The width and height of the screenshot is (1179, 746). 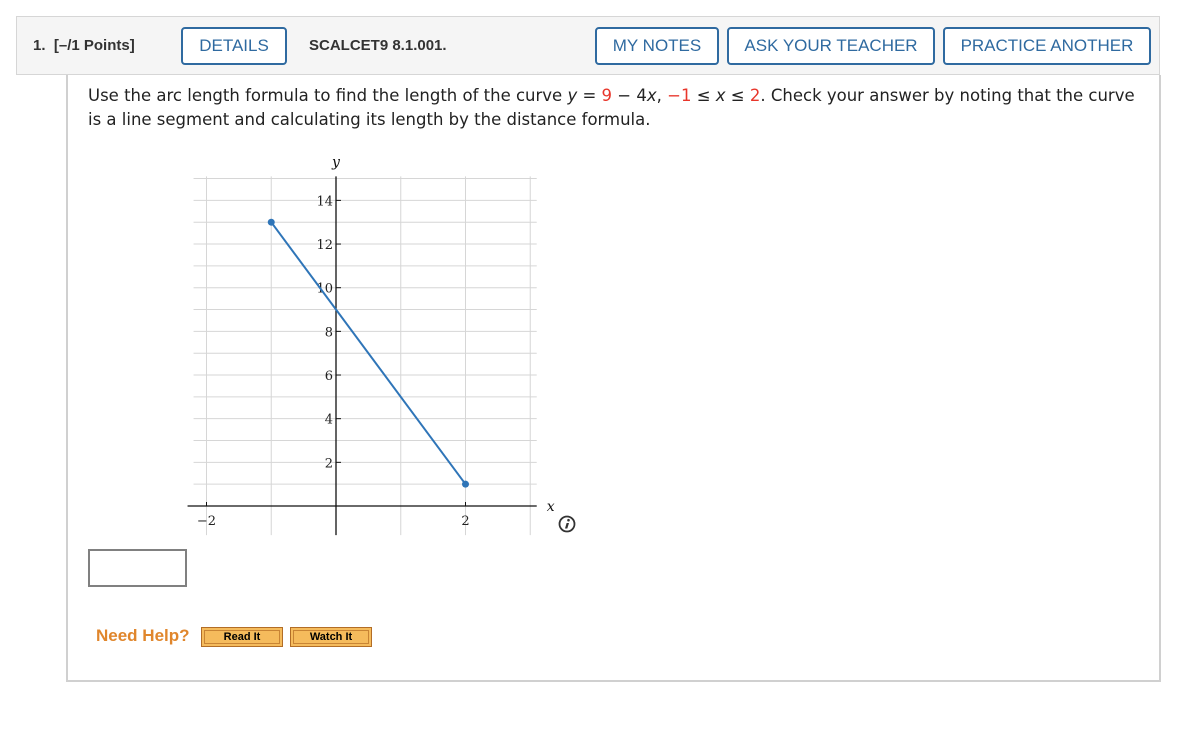 I want to click on chart-axes, so click(x=362, y=356).